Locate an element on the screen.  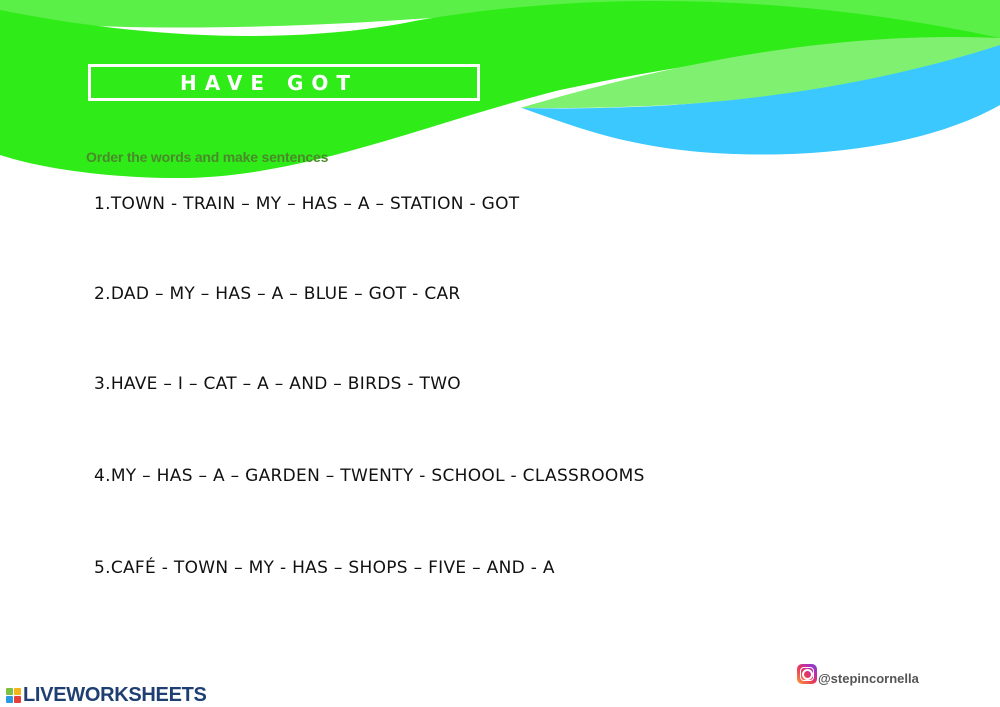
brand-name: LIVEWORKSHEETS is located at coordinates (115, 695).